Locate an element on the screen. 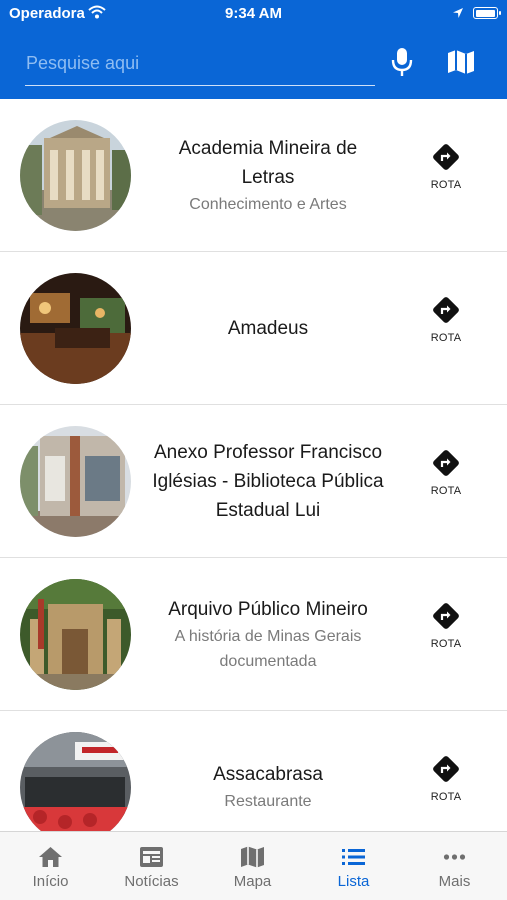 Image resolution: width=507 pixels, height=900 pixels. status-bar: Operadora 9:34 AM is located at coordinates (253, 13).